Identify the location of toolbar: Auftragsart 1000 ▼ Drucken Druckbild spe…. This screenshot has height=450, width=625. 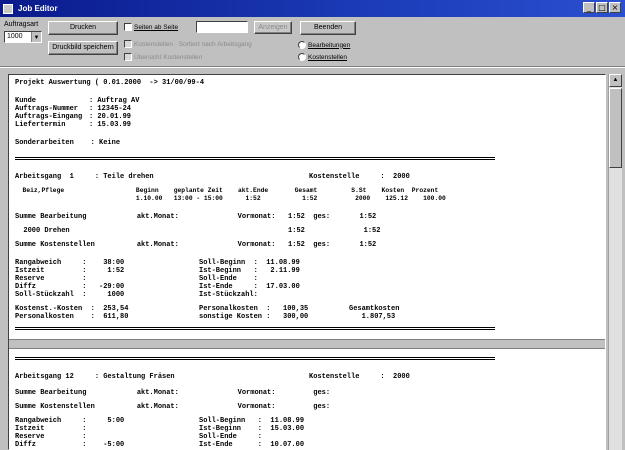
(312, 42).